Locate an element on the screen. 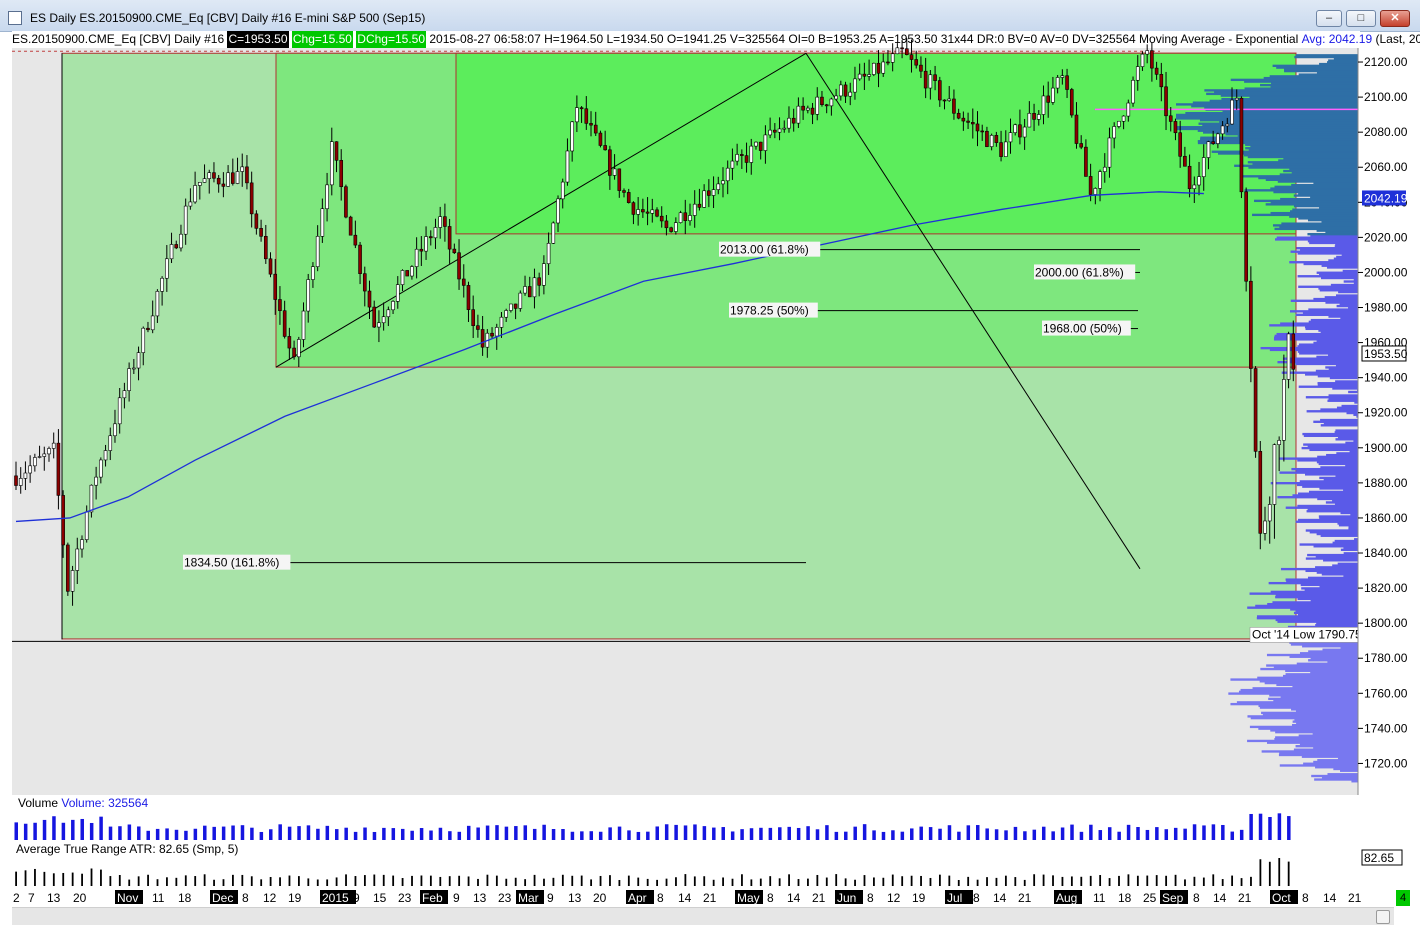  time-tick-label: 15 is located at coordinates (380, 898).